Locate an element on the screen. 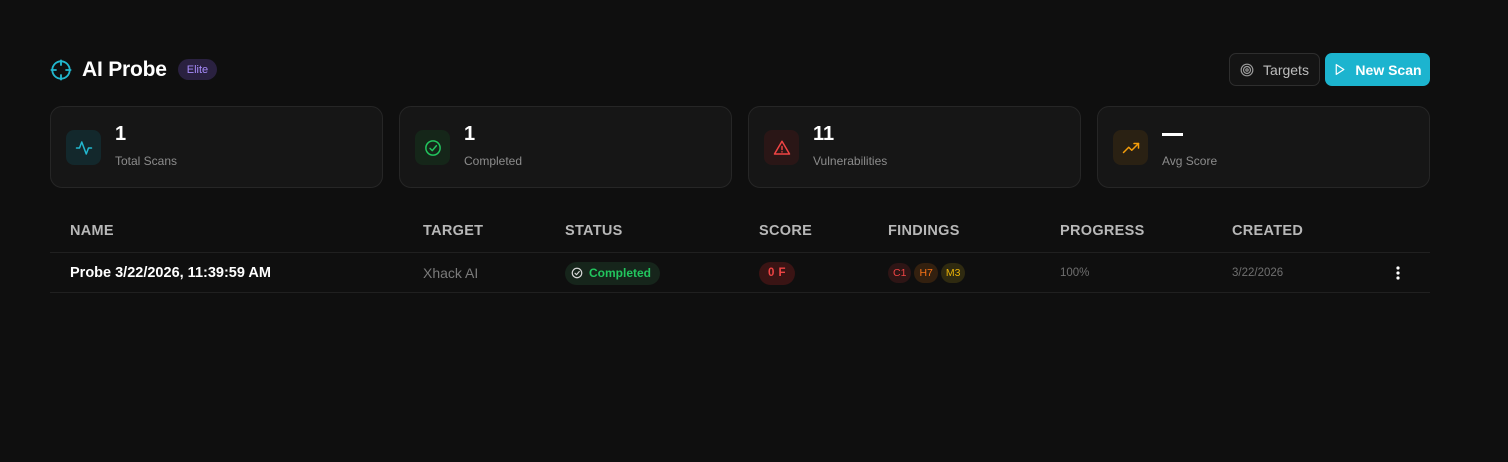  status-text: Completed is located at coordinates (620, 273).